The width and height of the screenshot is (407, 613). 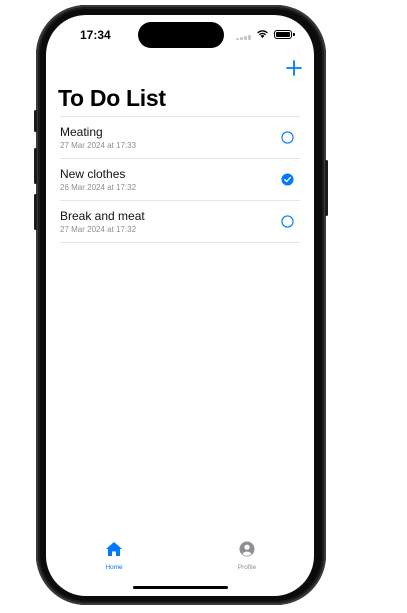 I want to click on add-task-button, so click(x=294, y=68).